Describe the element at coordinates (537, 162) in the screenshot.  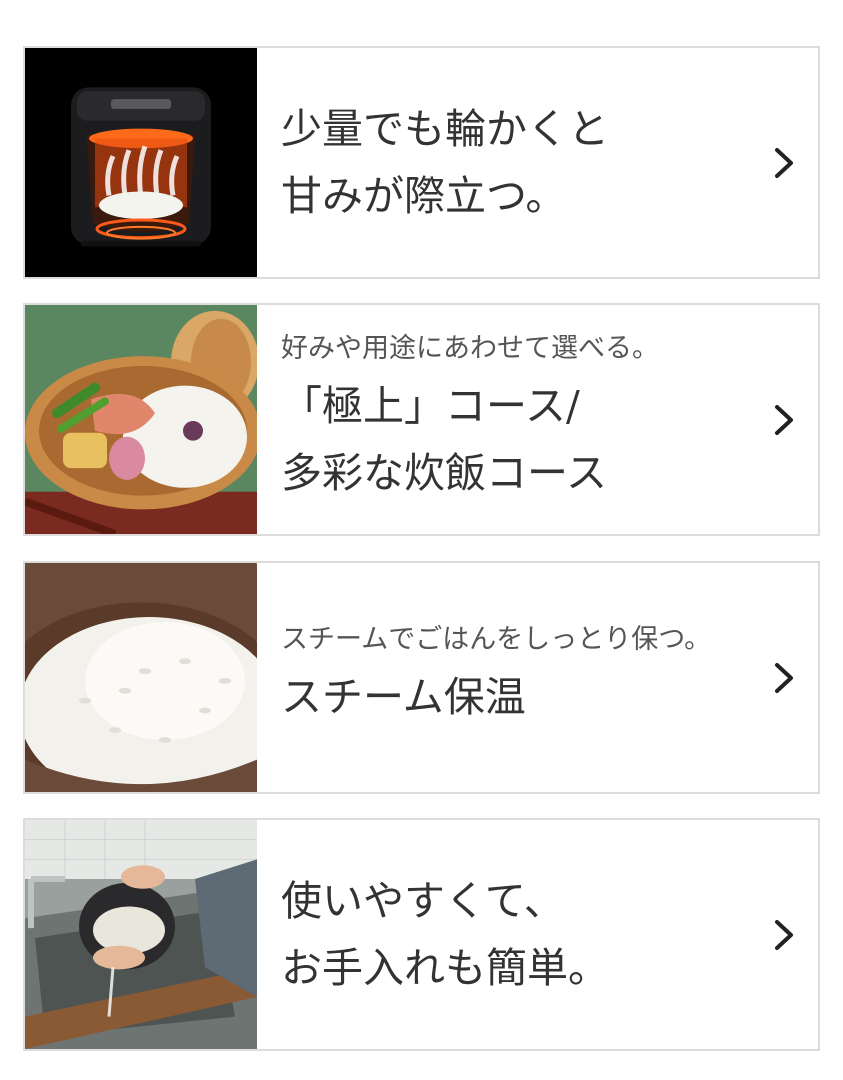
I see `card-text: 少量でも輪かくと 甘みが際立つ。` at that location.